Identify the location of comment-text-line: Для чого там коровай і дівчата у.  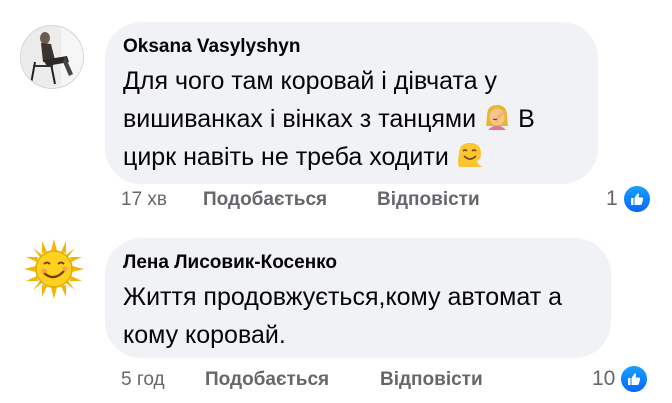
(310, 81).